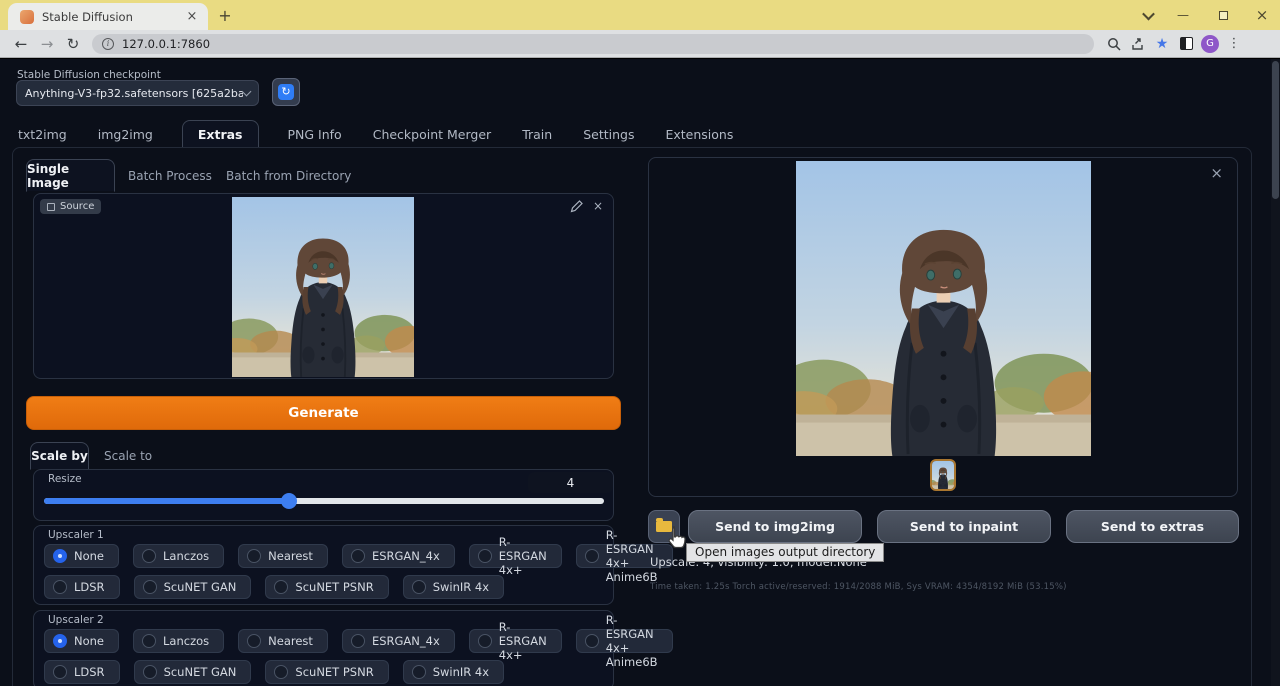 The width and height of the screenshot is (1280, 686). I want to click on cursor-pointer, so click(677, 537).